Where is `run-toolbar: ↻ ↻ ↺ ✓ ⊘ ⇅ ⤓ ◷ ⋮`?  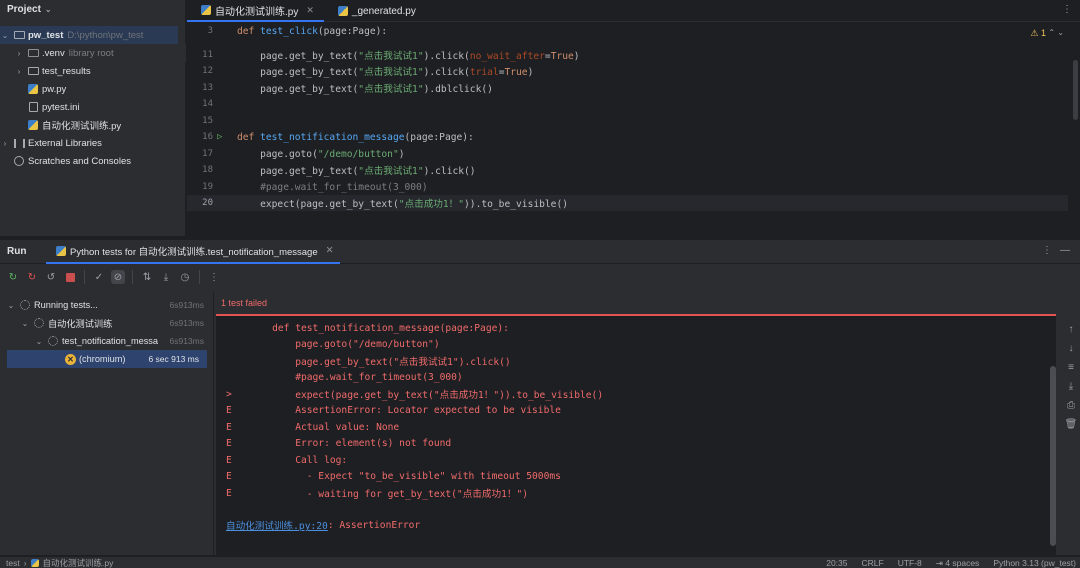 run-toolbar: ↻ ↻ ↺ ✓ ⊘ ⇅ ⤓ ◷ ⋮ is located at coordinates (540, 277).